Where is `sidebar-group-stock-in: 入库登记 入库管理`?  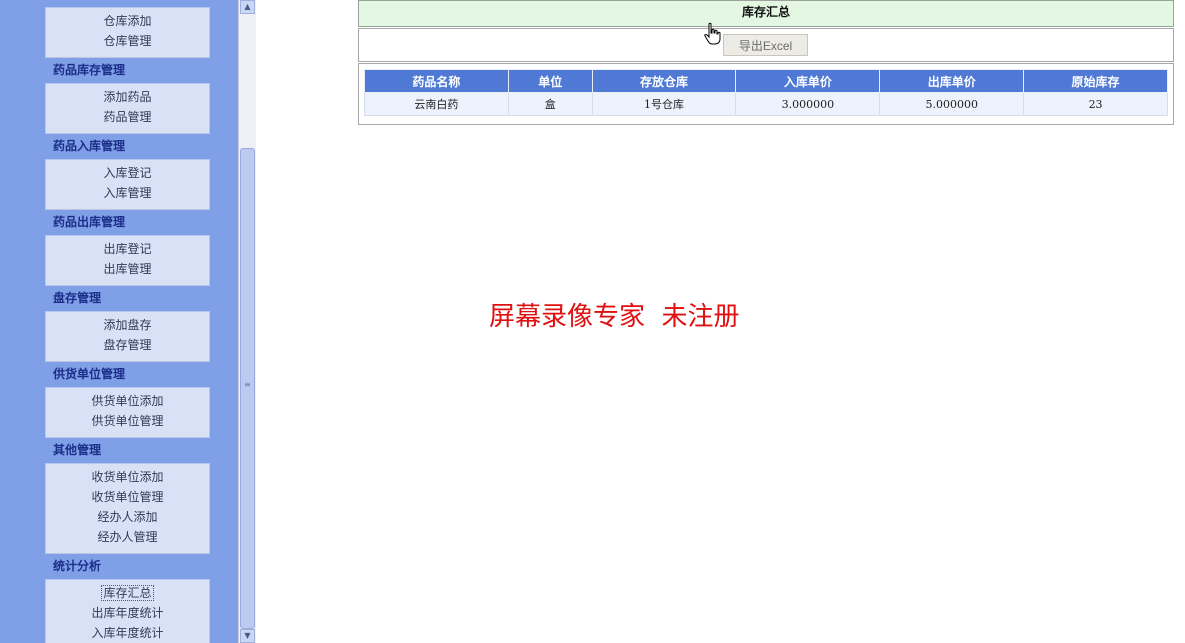 sidebar-group-stock-in: 入库登记 入库管理 is located at coordinates (127, 184).